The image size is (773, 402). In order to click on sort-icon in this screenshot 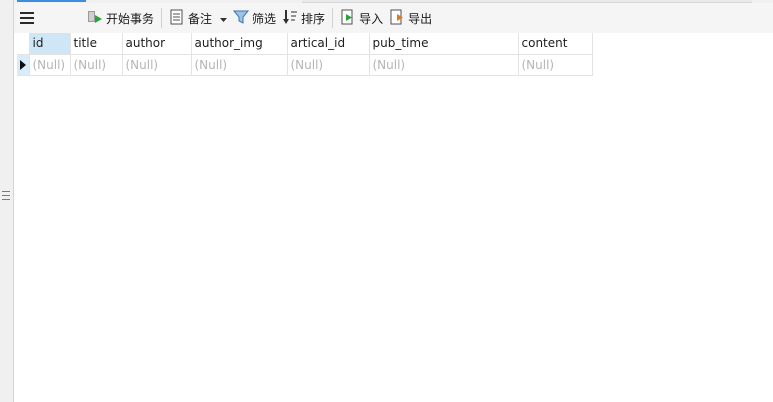, I will do `click(290, 18)`.